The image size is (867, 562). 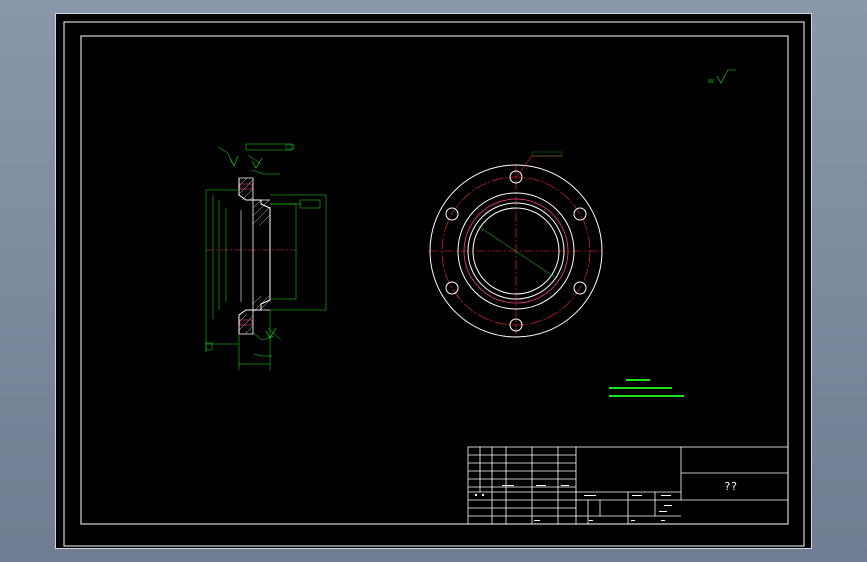 I want to click on bolt-hole-callout-box, so click(x=547, y=154).